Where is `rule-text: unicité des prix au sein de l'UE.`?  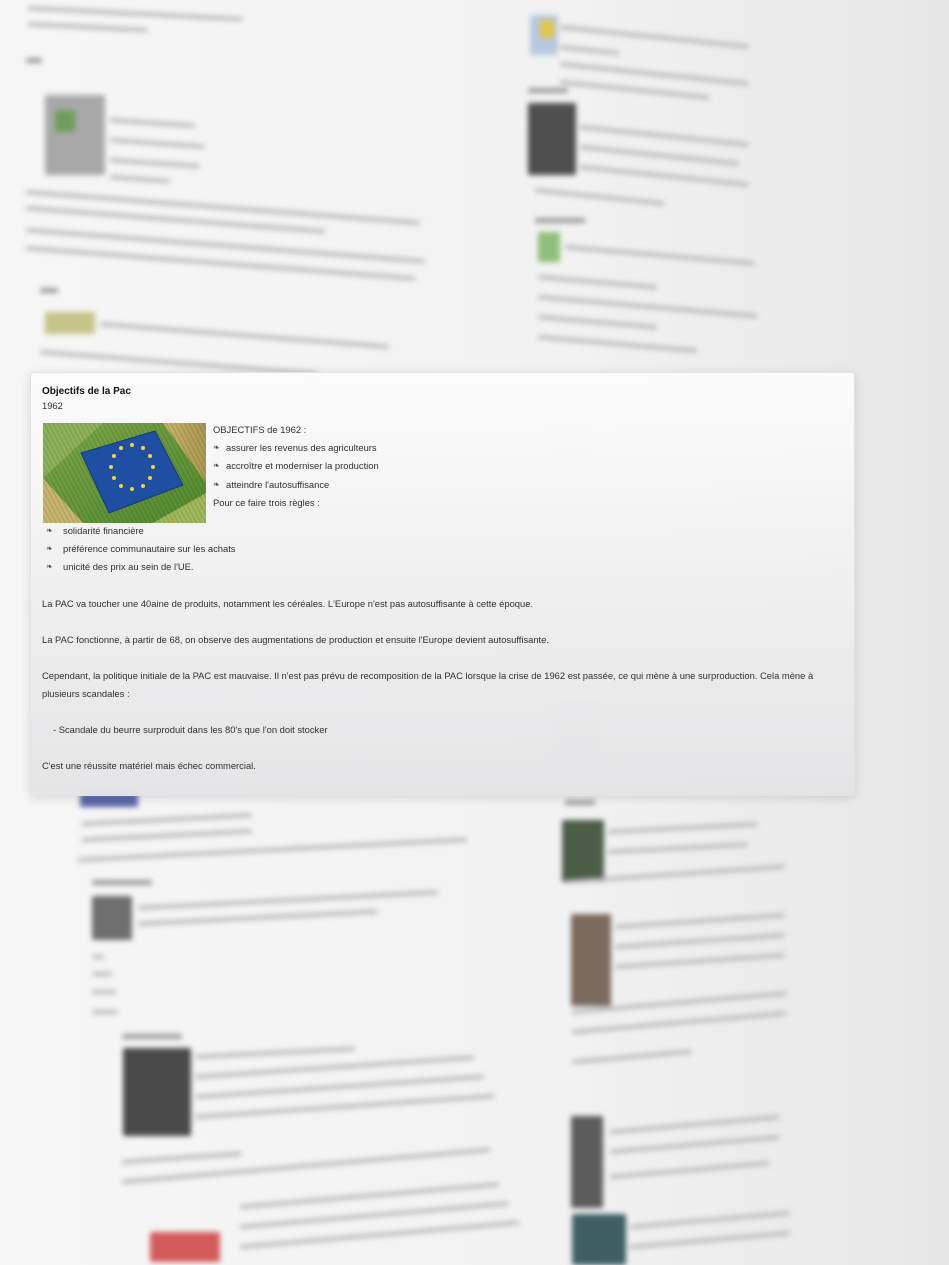
rule-text: unicité des prix au sein de l'UE. is located at coordinates (128, 567).